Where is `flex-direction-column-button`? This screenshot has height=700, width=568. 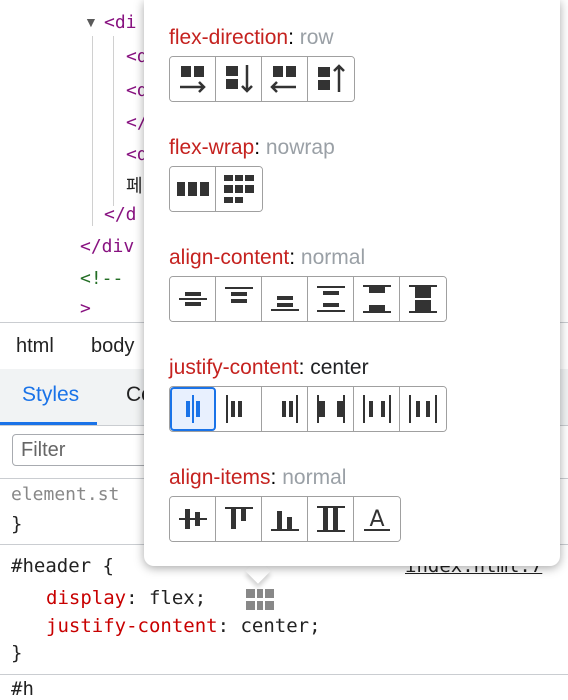
flex-direction-column-button is located at coordinates (239, 79).